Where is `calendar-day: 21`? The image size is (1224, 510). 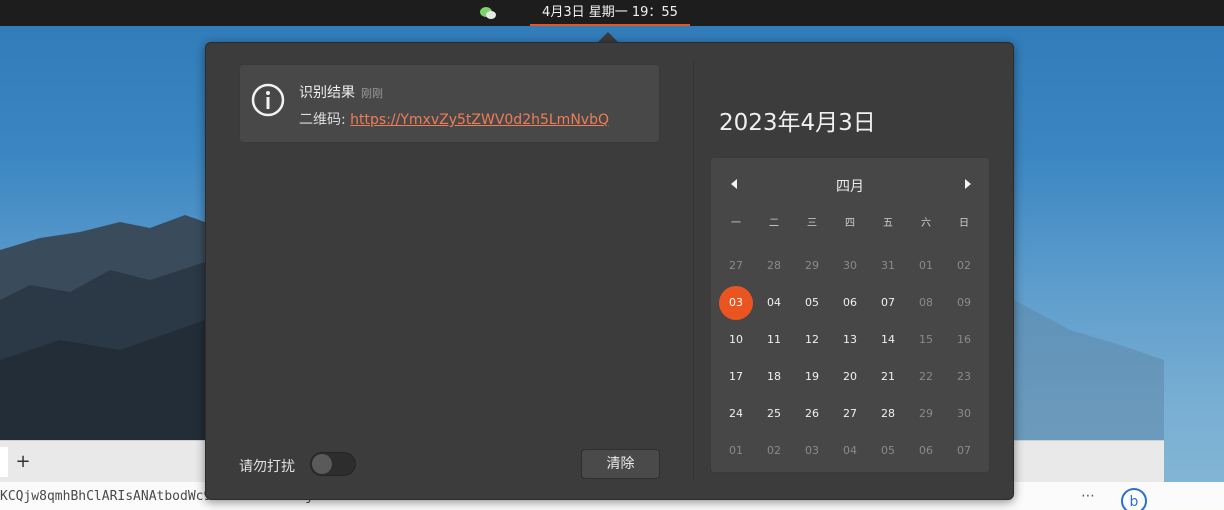 calendar-day: 21 is located at coordinates (888, 377).